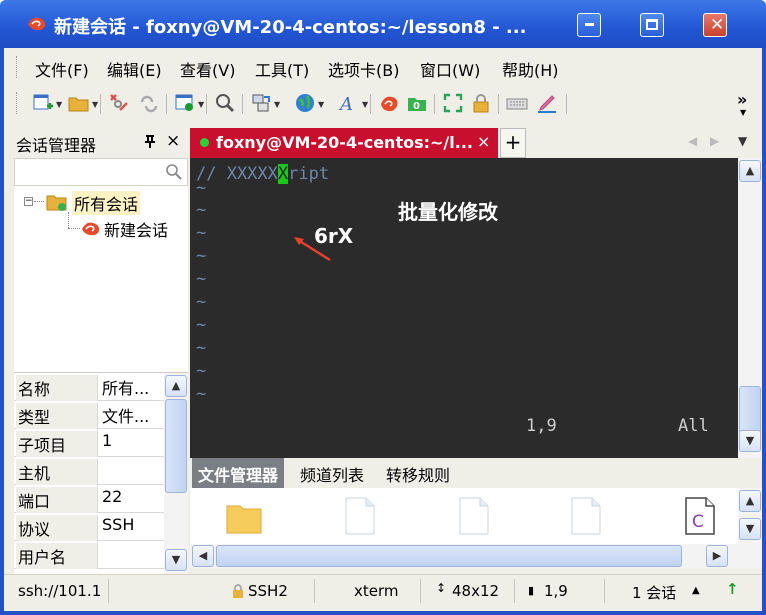 This screenshot has height=615, width=766. What do you see at coordinates (714, 141) in the screenshot?
I see `tab-next-icon: ▶` at bounding box center [714, 141].